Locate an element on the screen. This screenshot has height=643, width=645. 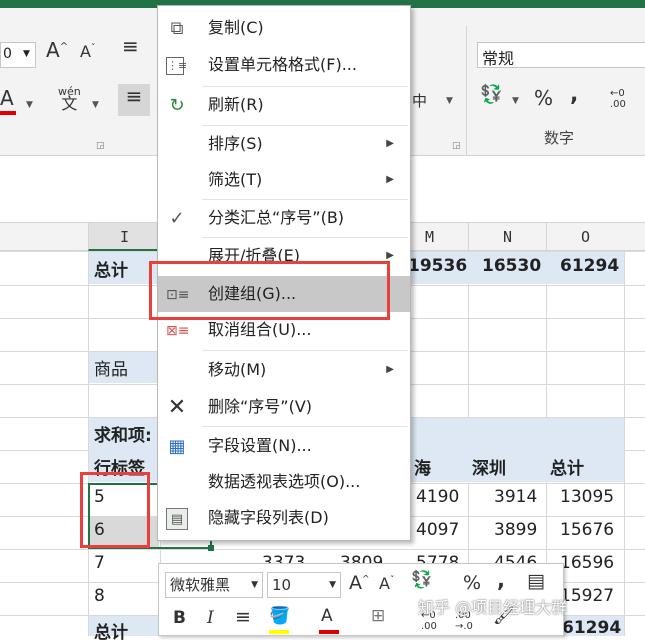
menu-item-move: 移动(M) ▶ is located at coordinates (284, 370).